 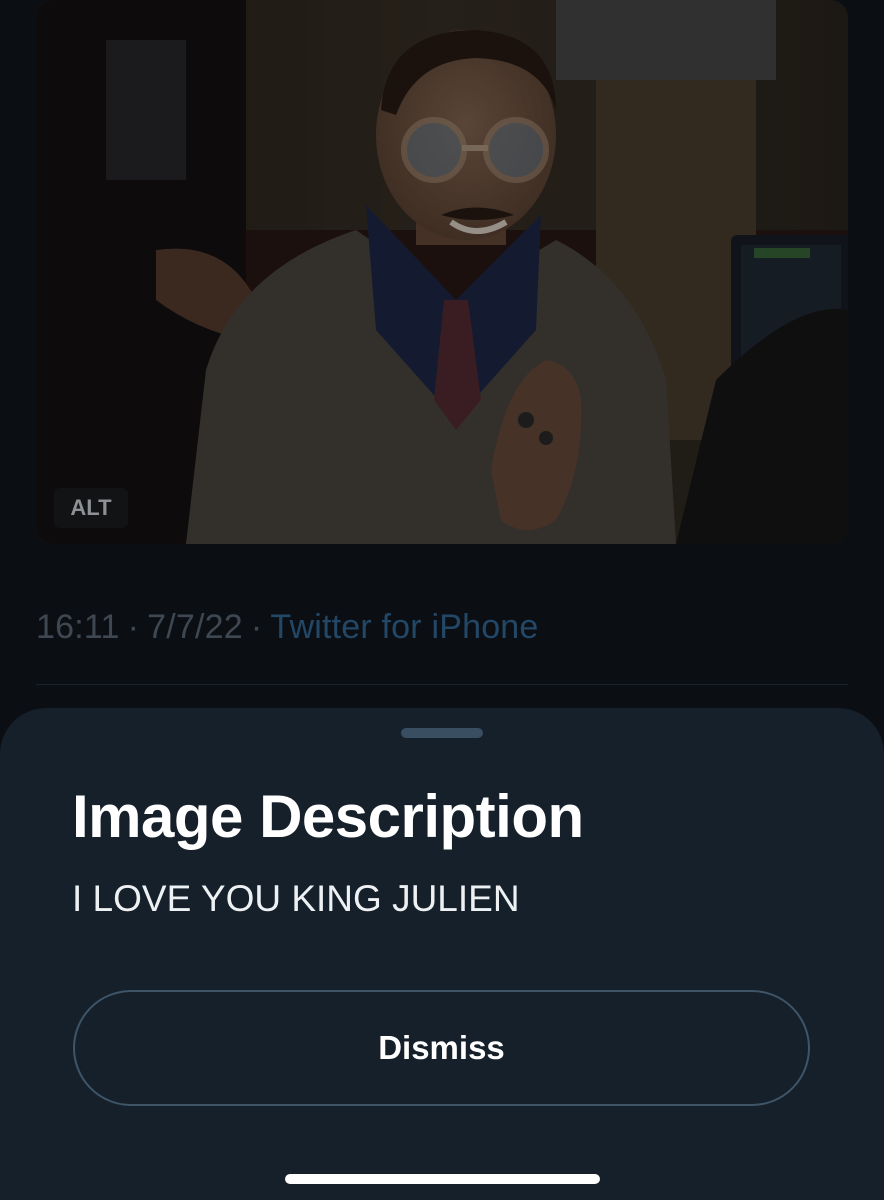 What do you see at coordinates (91, 508) in the screenshot?
I see `alt-badge: ALT` at bounding box center [91, 508].